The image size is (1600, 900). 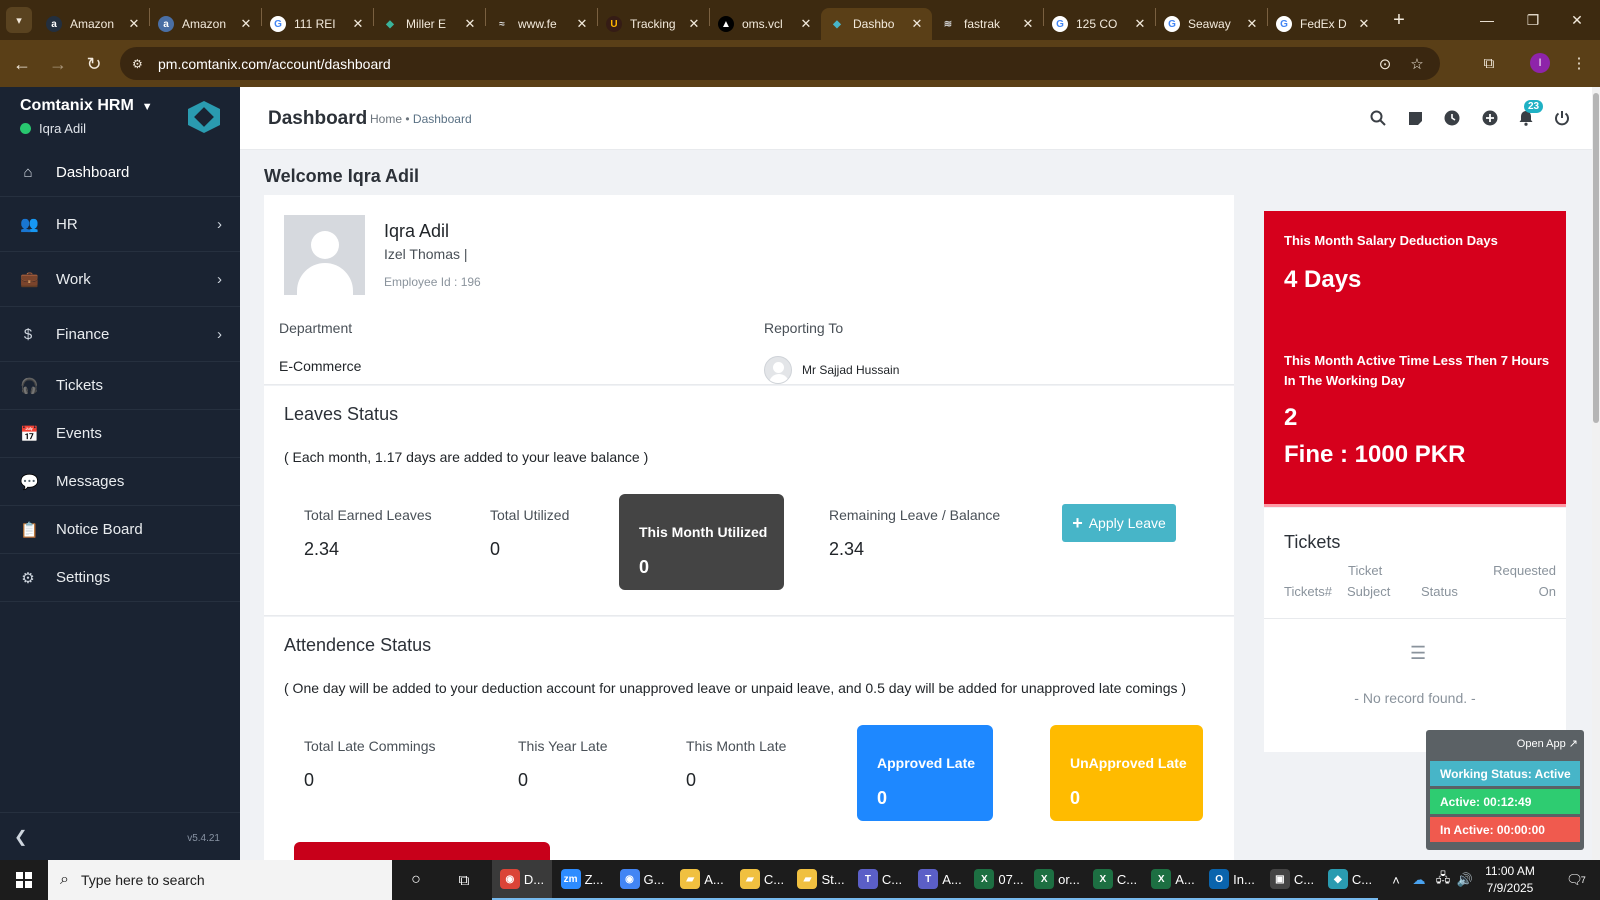 What do you see at coordinates (1419, 880) in the screenshot?
I see `onedrive-cloud-icon: ☁` at bounding box center [1419, 880].